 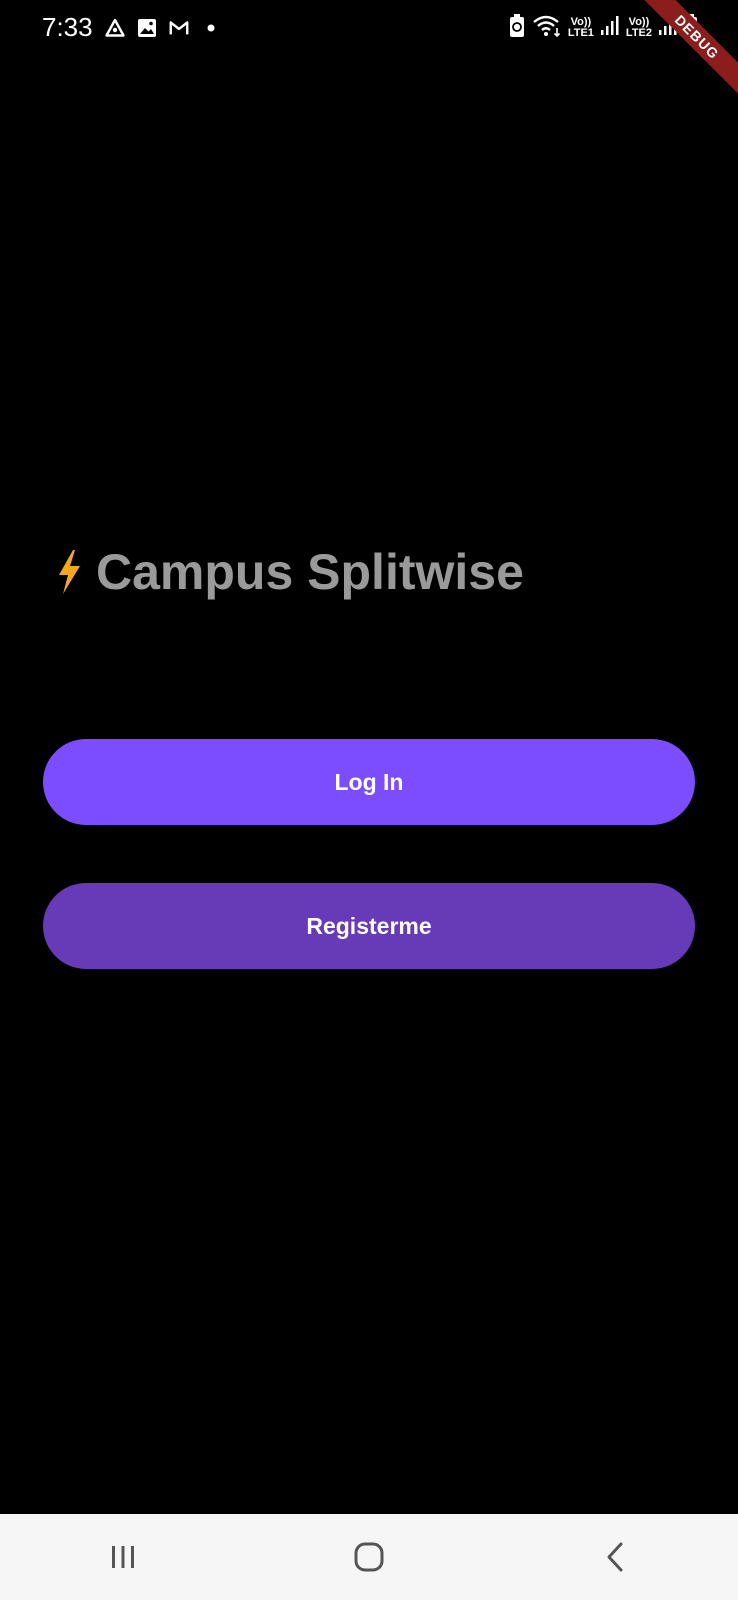 What do you see at coordinates (115, 28) in the screenshot?
I see `assistant-triangle-icon` at bounding box center [115, 28].